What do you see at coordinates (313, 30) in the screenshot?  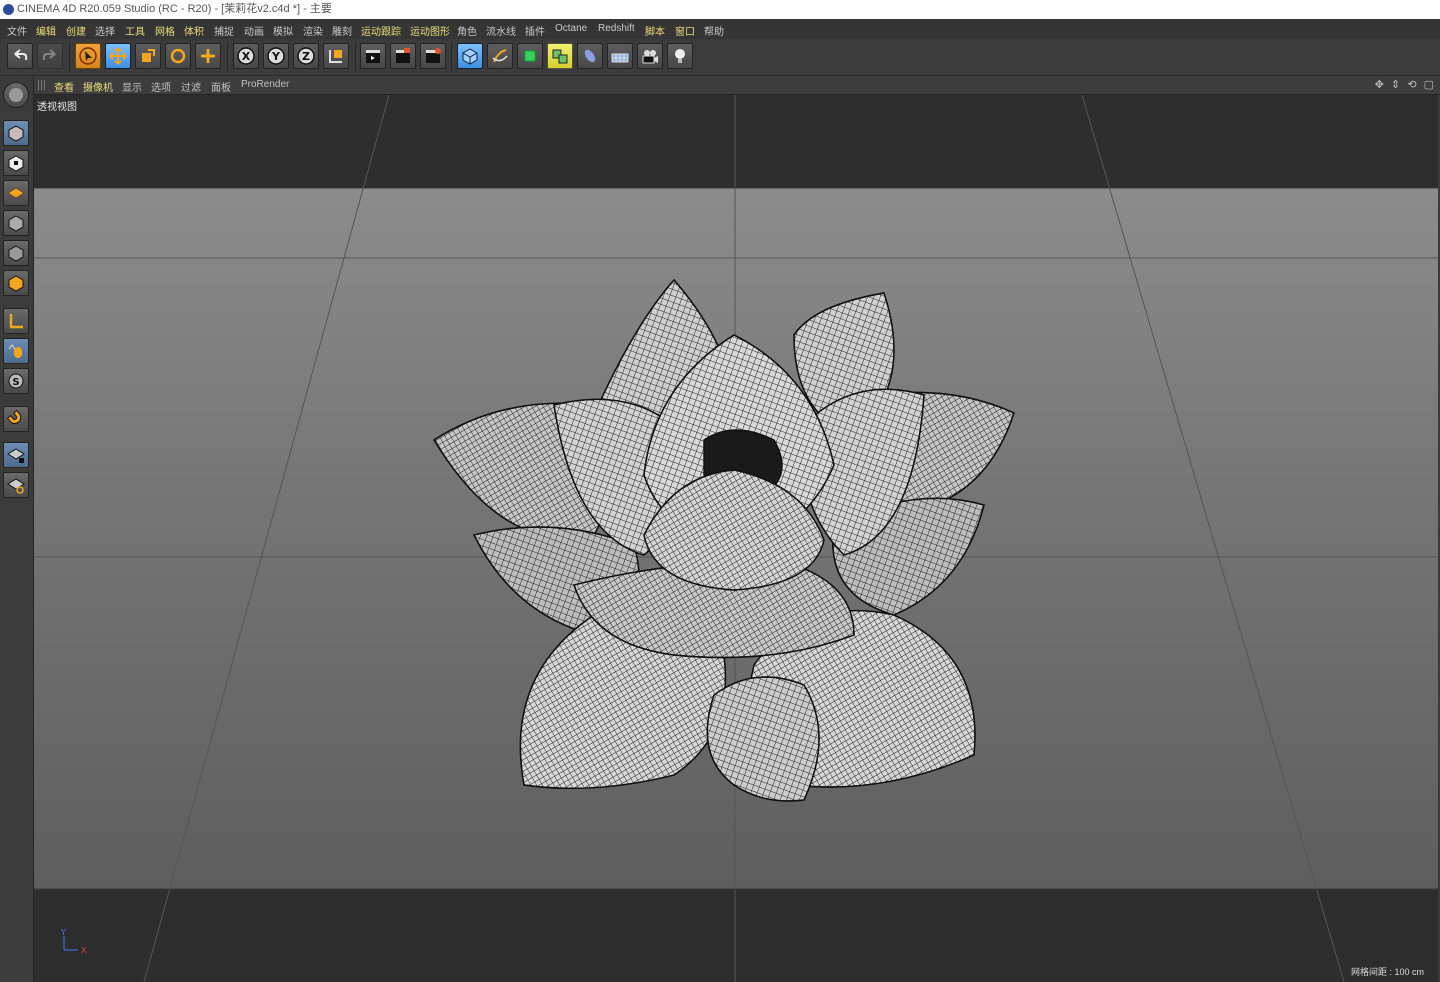 I see `menu-item-10: 渲染` at bounding box center [313, 30].